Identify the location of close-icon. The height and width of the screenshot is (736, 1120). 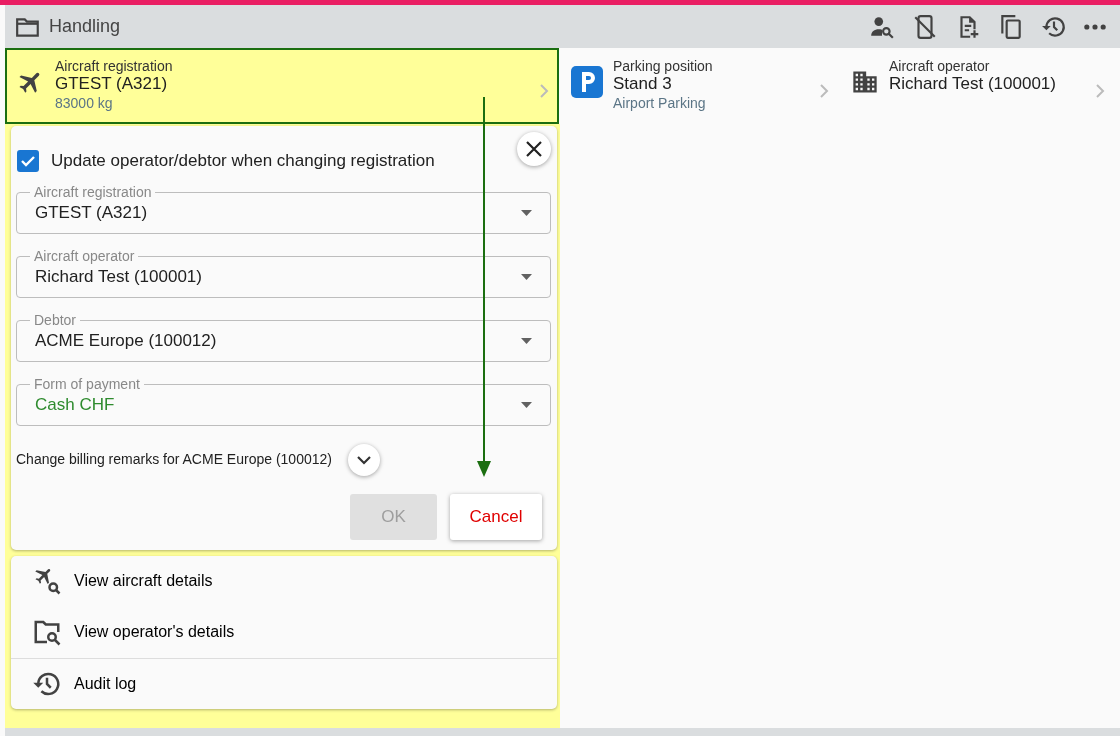
(534, 149).